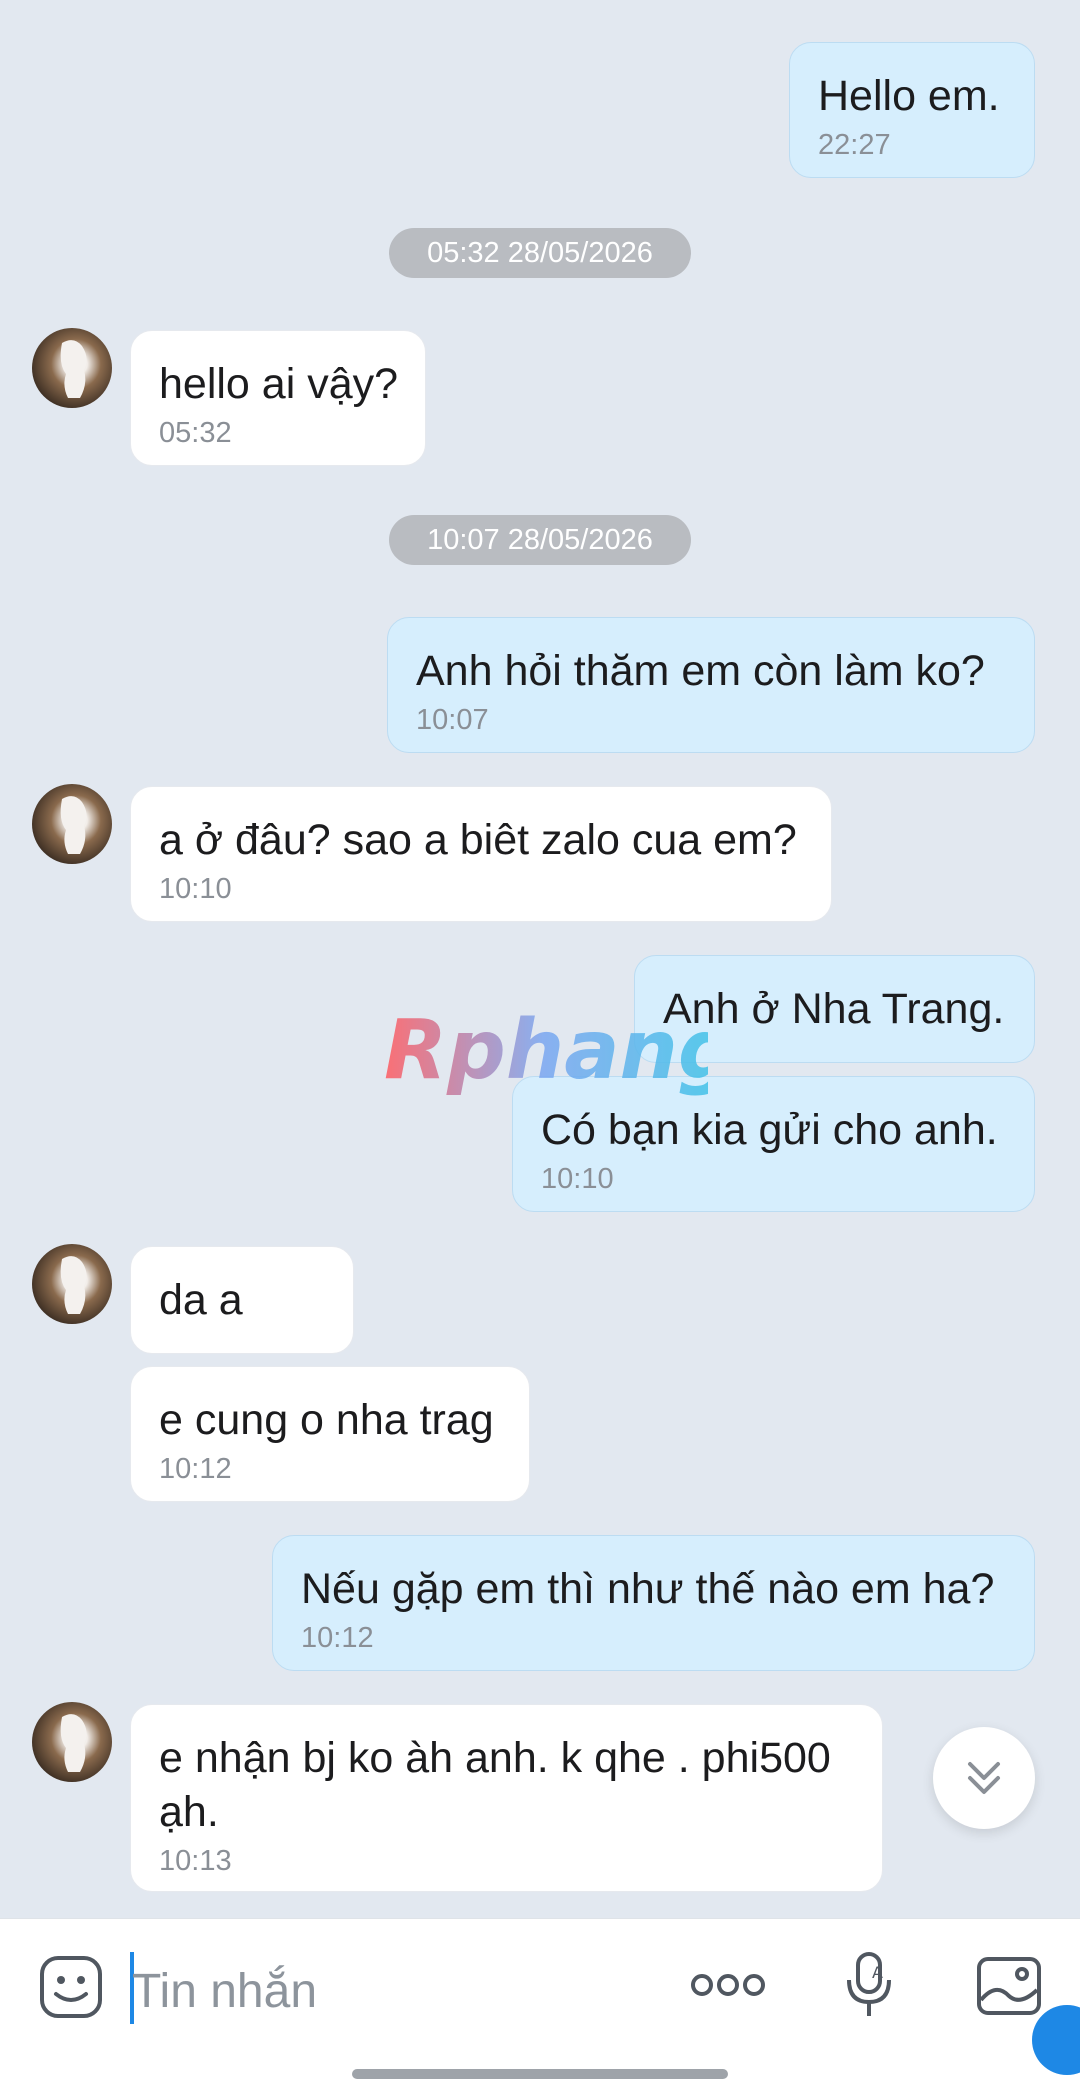 The width and height of the screenshot is (1080, 2096). I want to click on watermark-logo: Rphang, so click(546, 1050).